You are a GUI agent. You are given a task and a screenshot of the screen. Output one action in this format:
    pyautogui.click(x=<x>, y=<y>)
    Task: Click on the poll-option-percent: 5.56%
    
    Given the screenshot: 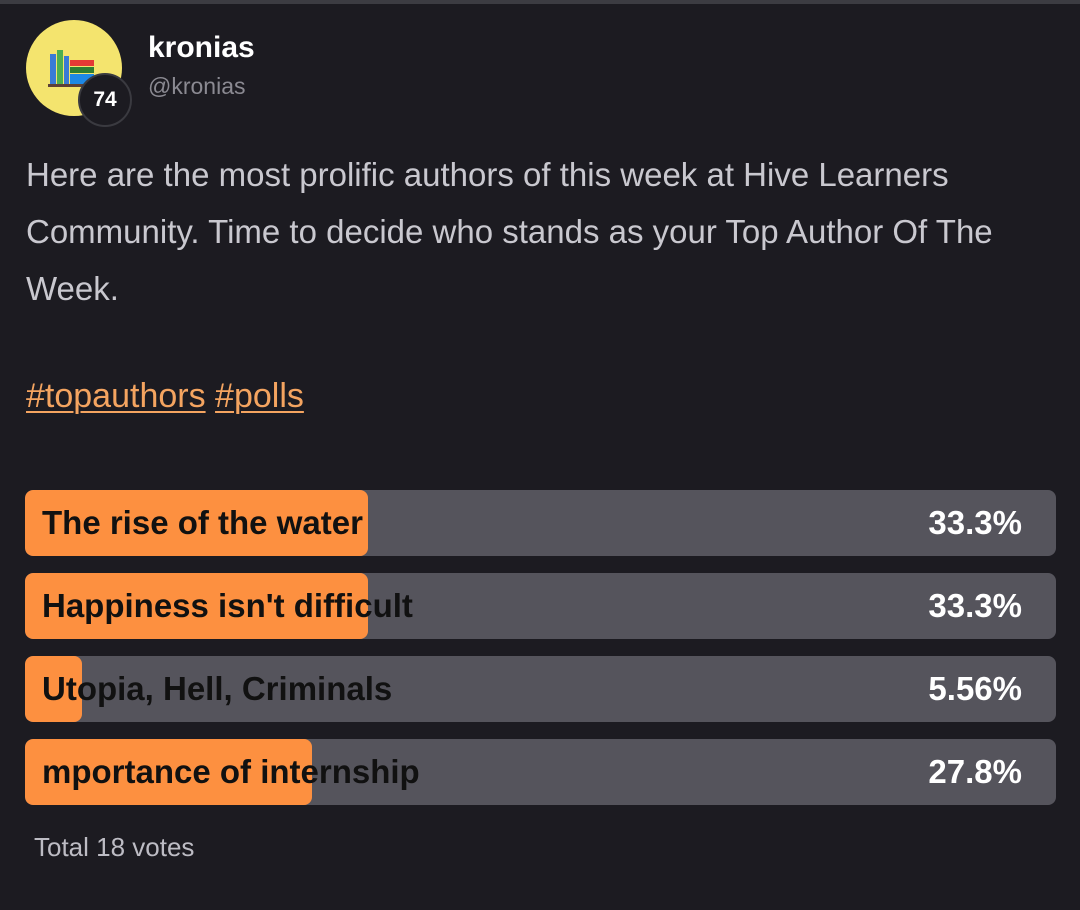 What is the action you would take?
    pyautogui.click(x=975, y=688)
    